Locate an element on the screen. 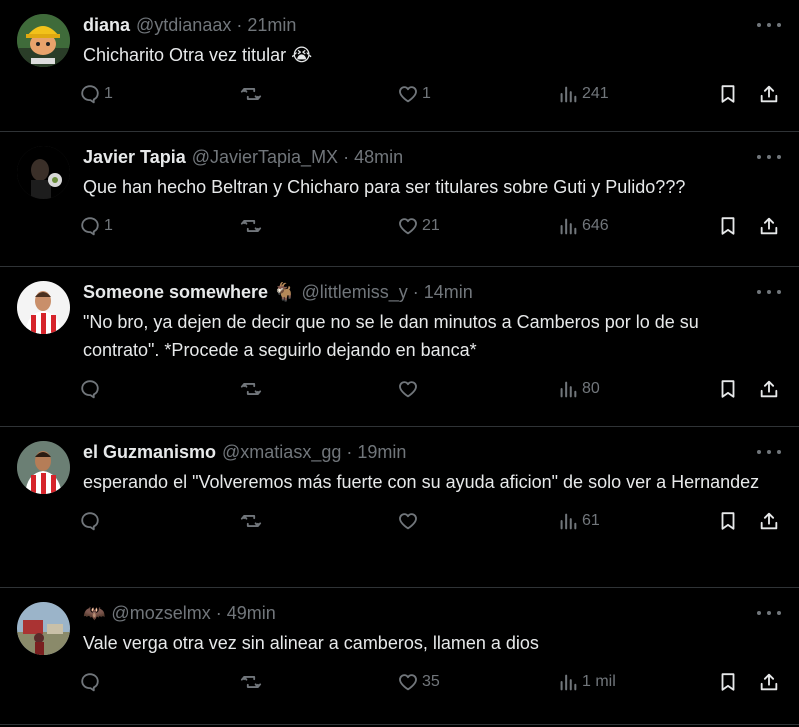 The image size is (799, 727). views-button: 80 is located at coordinates (578, 389).